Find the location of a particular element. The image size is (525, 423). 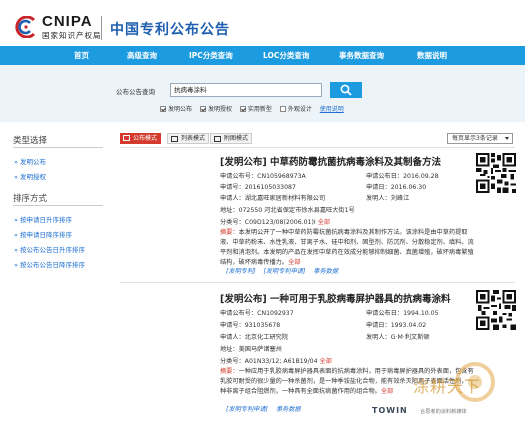

search-options: 发明公布 发明授权 实用新型 外观设计 使用说明 is located at coordinates (255, 108).